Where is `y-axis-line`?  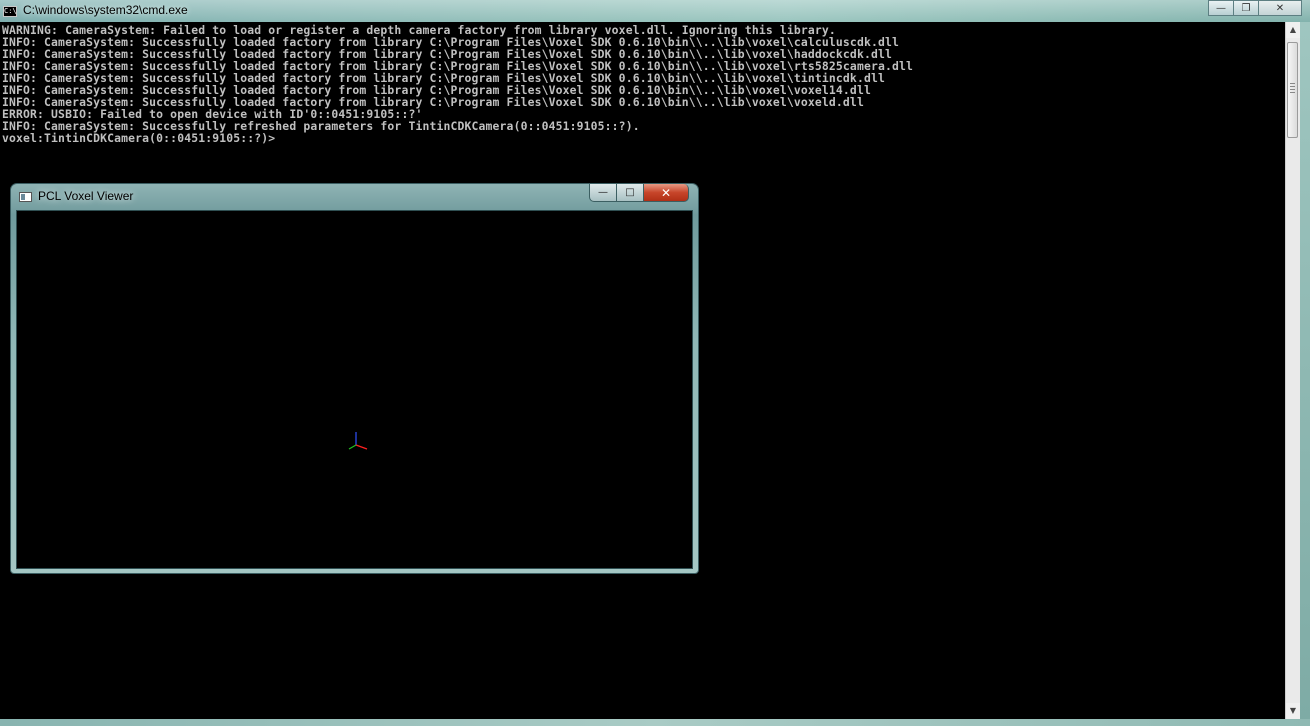
y-axis-line is located at coordinates (352, 447).